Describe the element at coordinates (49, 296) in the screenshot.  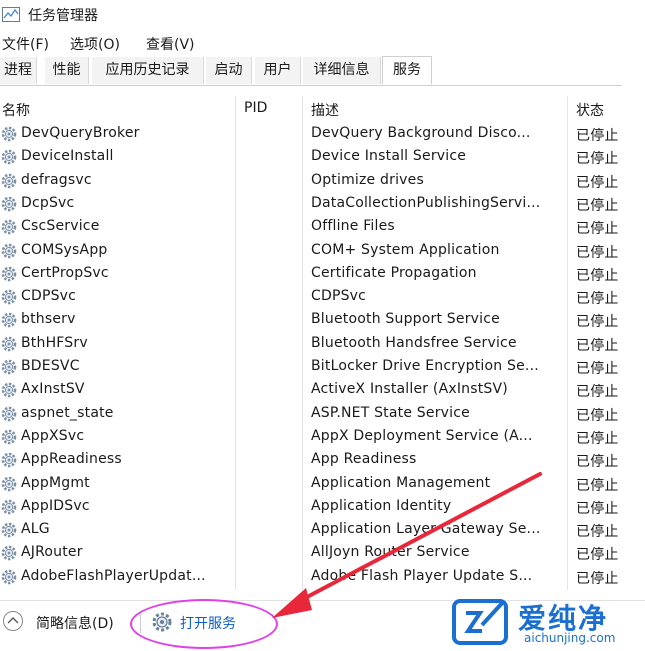
I see `service-name: CDPSvc` at that location.